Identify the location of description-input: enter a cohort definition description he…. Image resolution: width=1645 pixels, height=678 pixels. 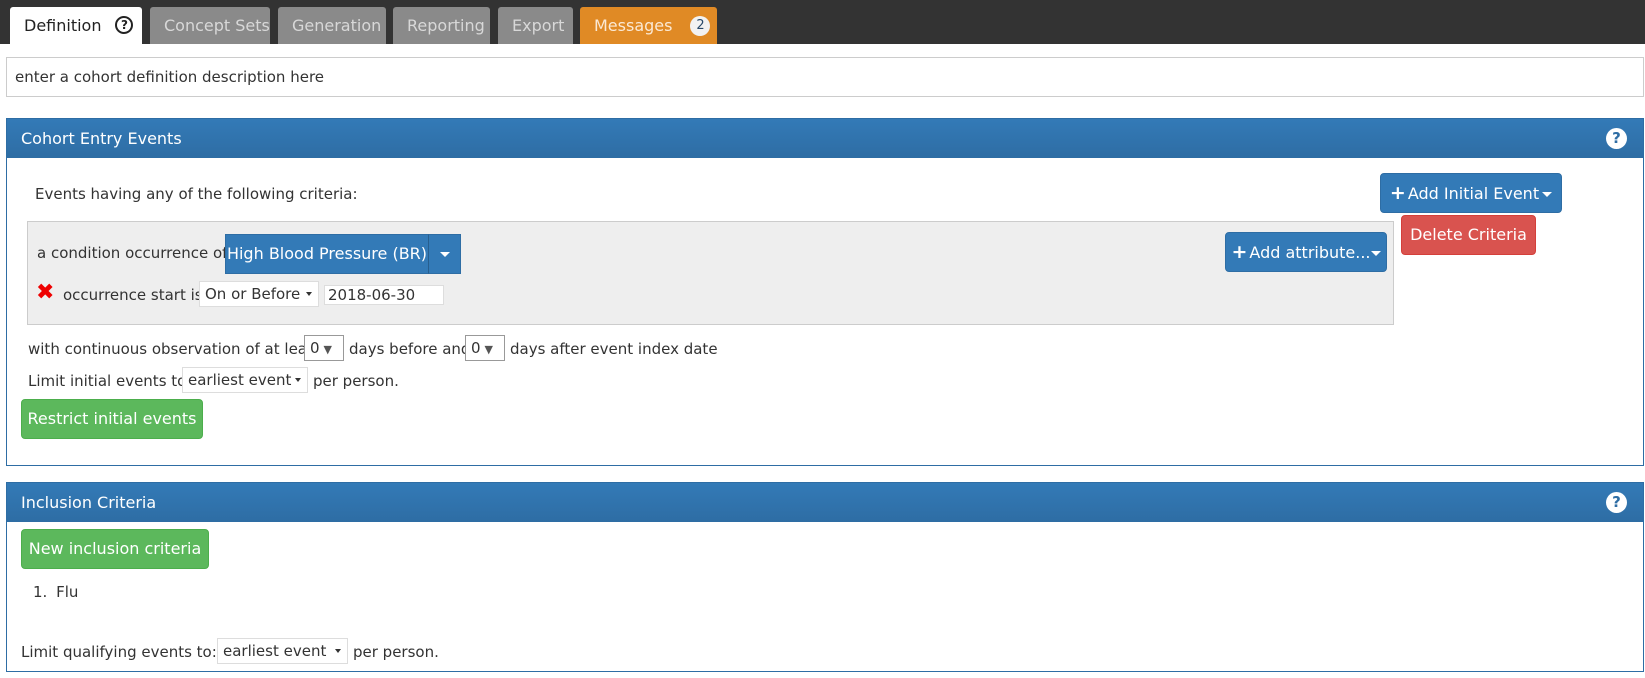
(825, 77).